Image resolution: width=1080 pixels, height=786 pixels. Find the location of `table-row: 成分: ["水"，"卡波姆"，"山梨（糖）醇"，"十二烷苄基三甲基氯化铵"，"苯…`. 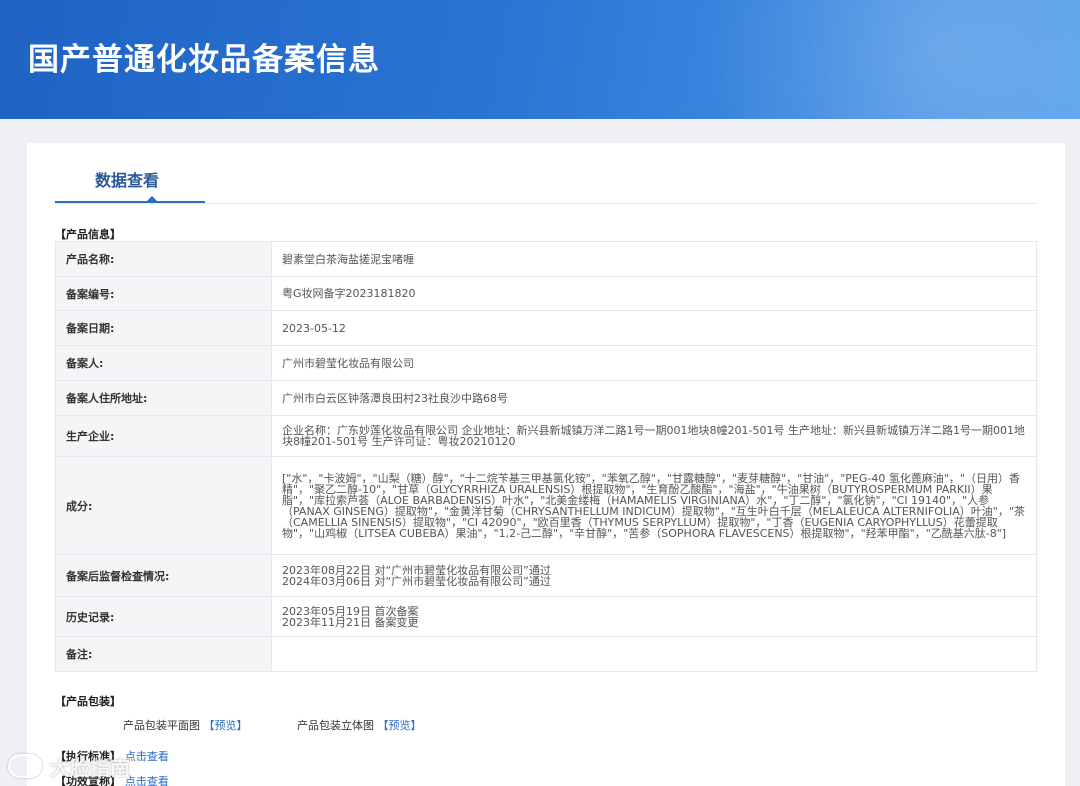

table-row: 成分: ["水"，"卡波姆"，"山梨（糖）醇"，"十二烷苄基三甲基氯化铵"，"苯… is located at coordinates (546, 505).